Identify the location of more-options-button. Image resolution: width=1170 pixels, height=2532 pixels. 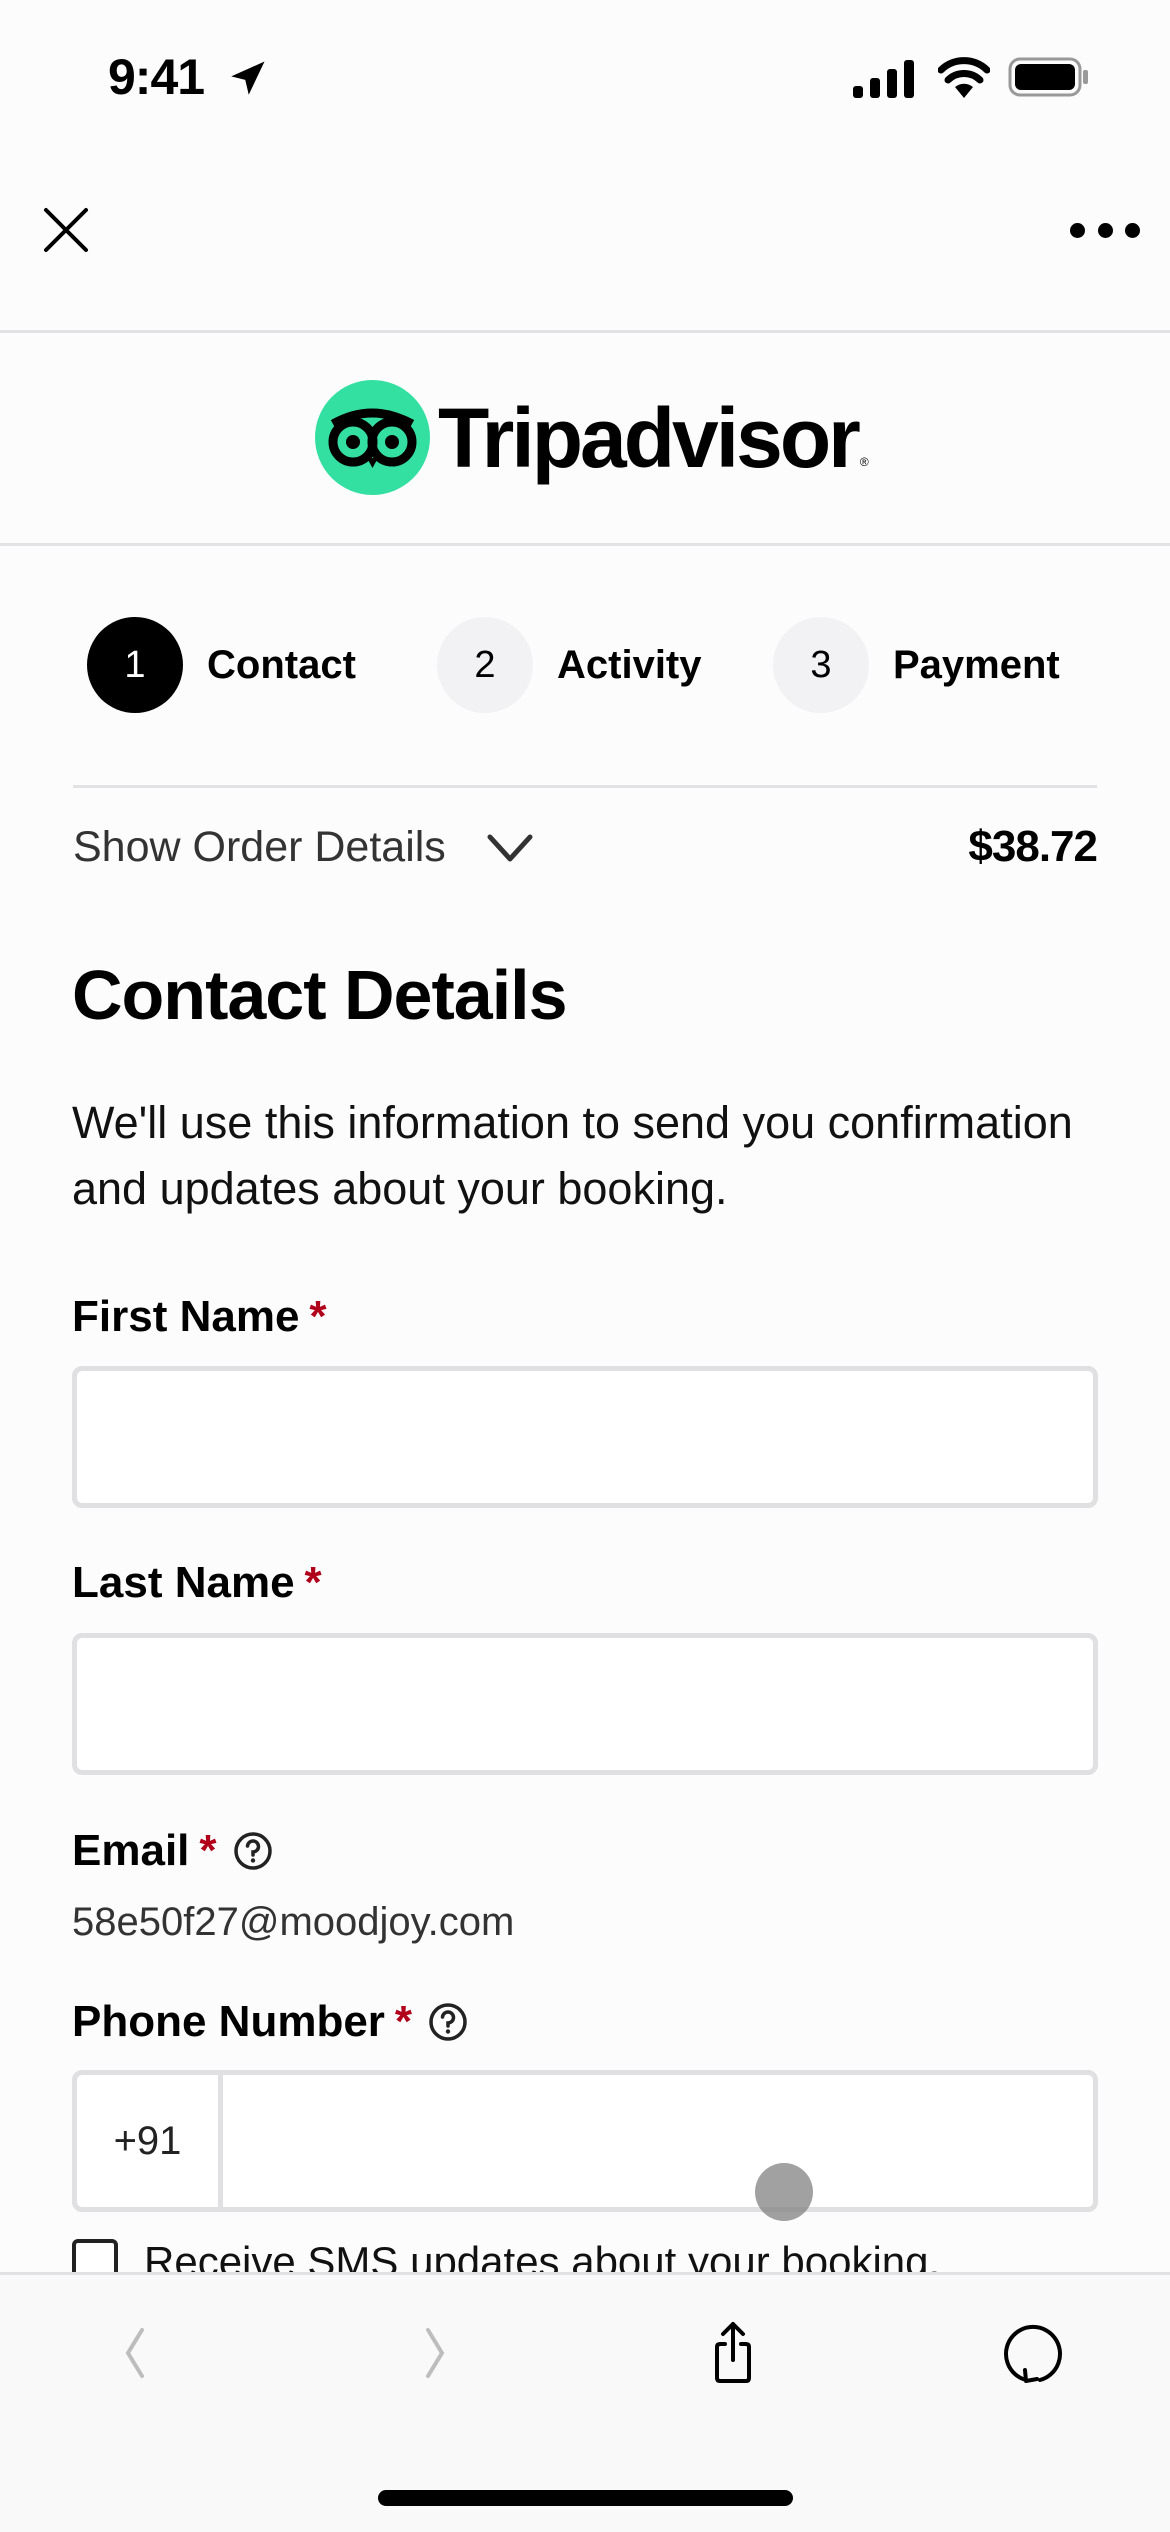
(1105, 230).